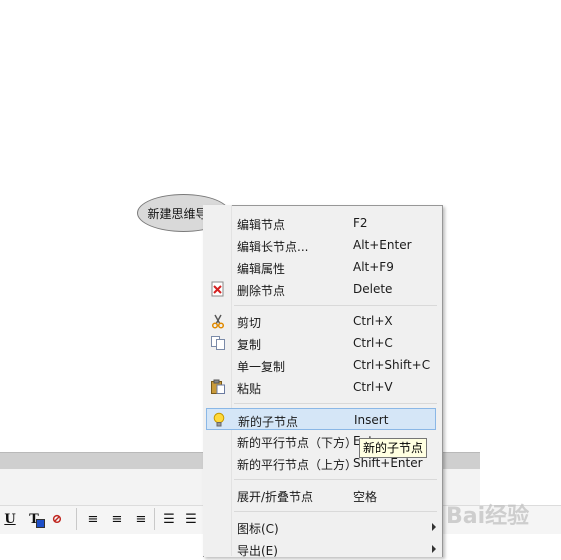 This screenshot has width=561, height=560. What do you see at coordinates (218, 289) in the screenshot?
I see `delete-icon` at bounding box center [218, 289].